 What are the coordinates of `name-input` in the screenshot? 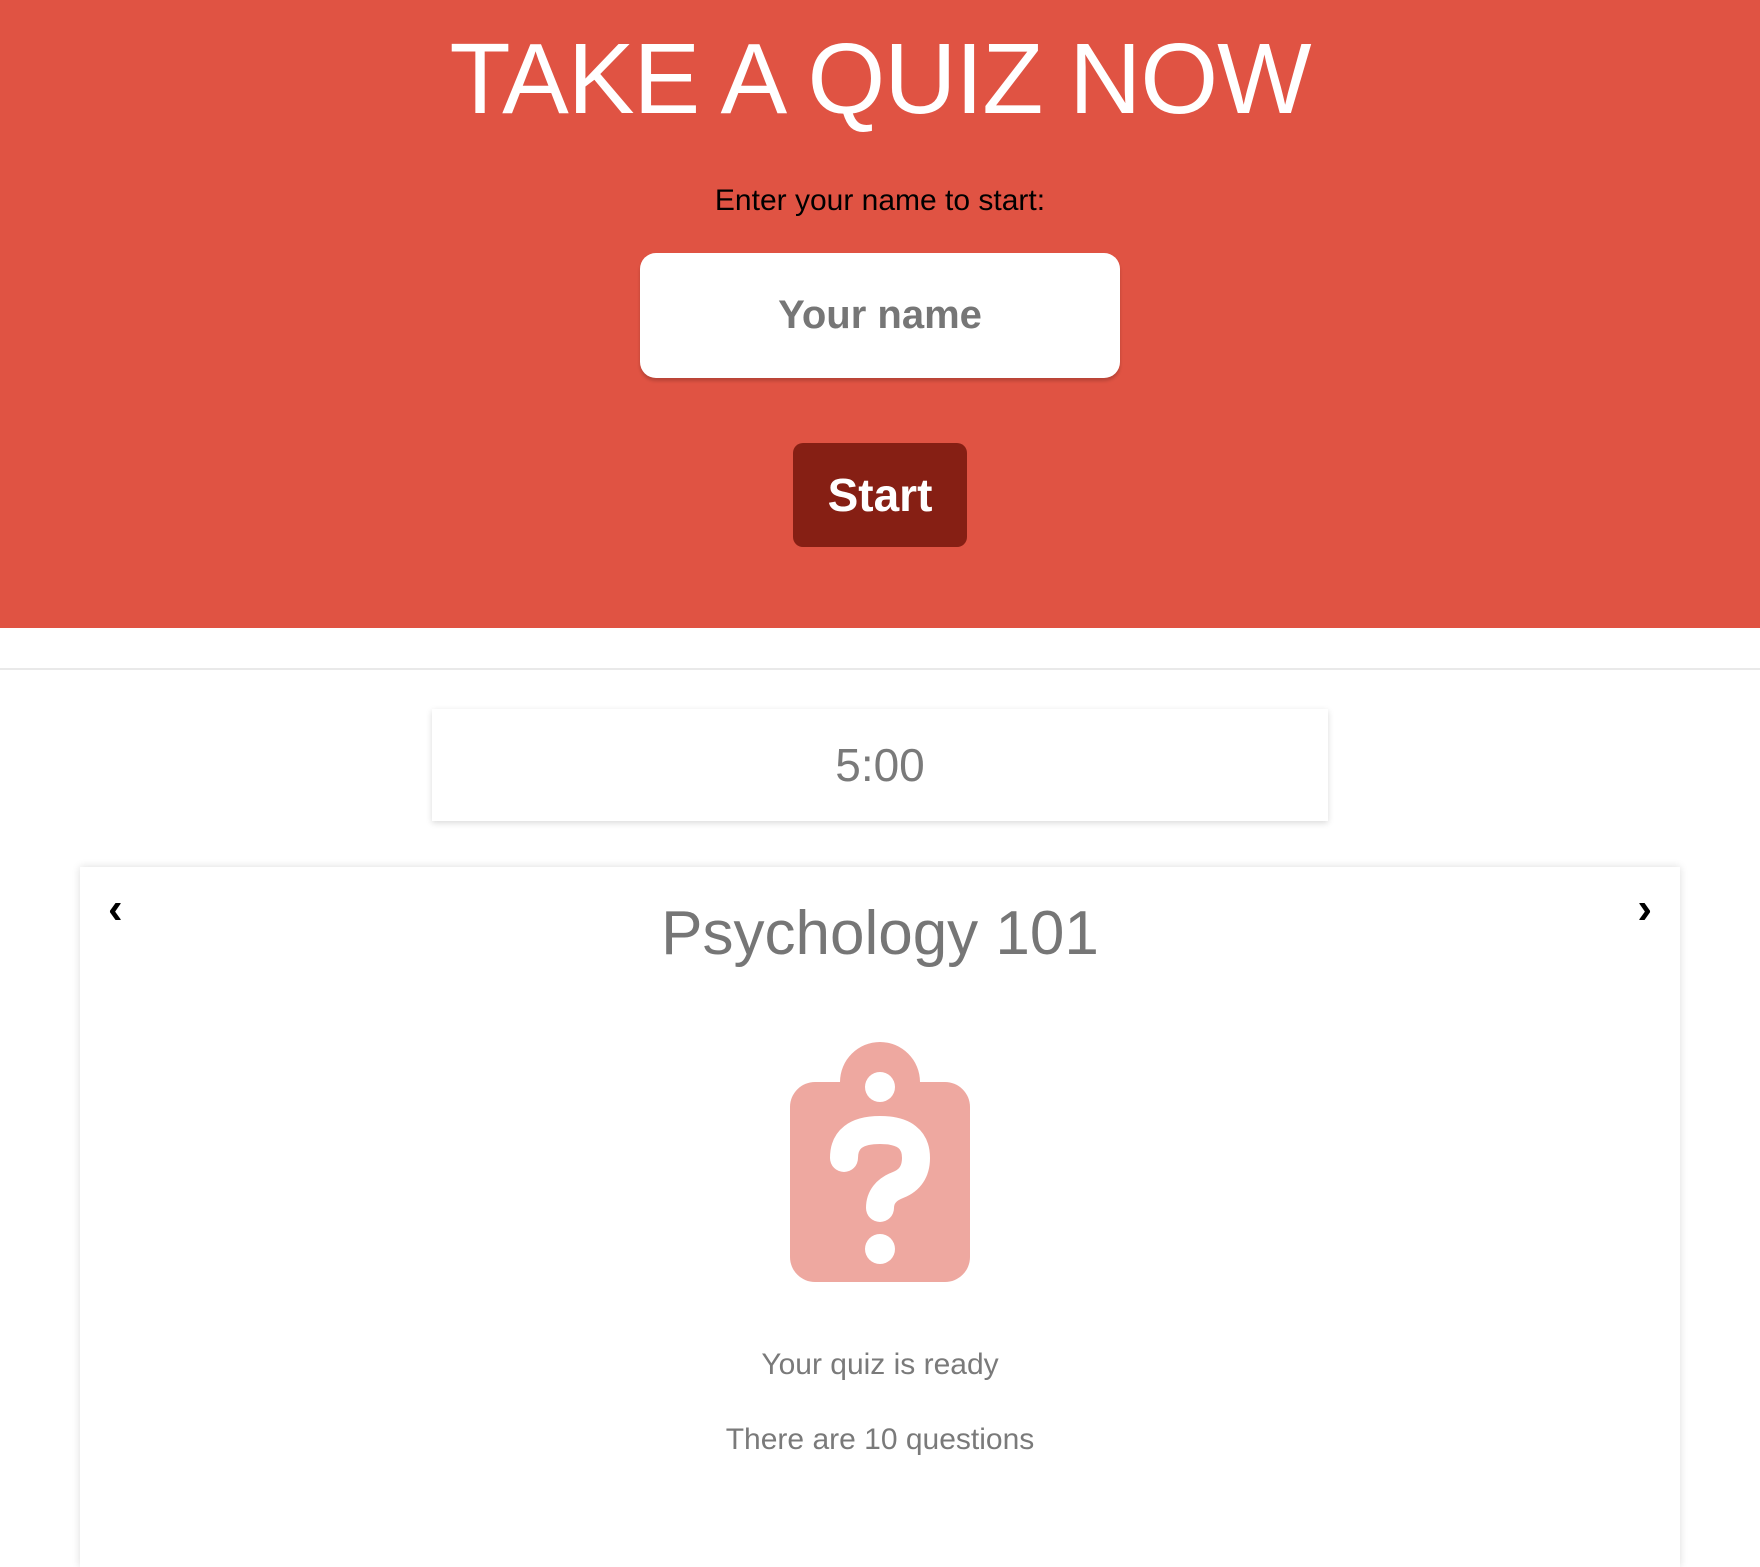 It's located at (880, 315).